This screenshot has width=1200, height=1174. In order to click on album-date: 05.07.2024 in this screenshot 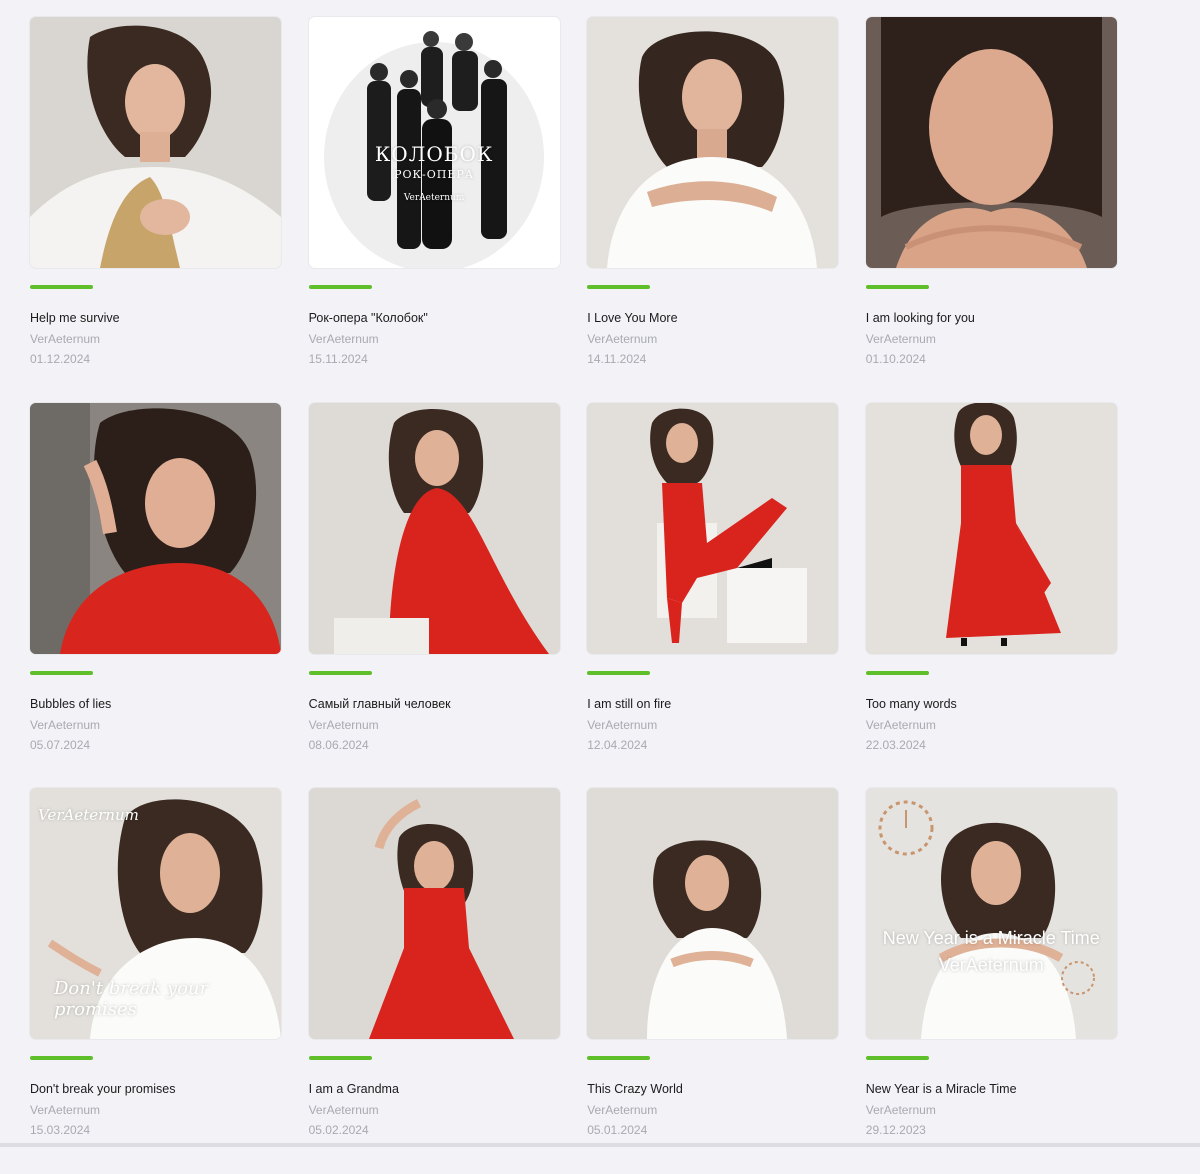, I will do `click(60, 744)`.